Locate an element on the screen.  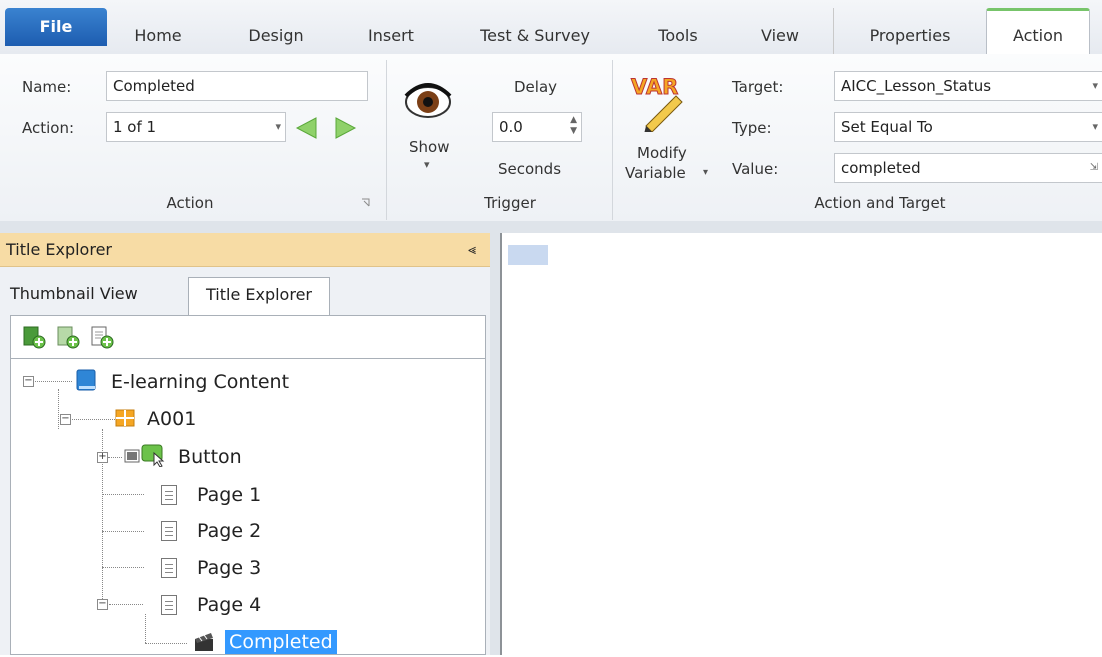
tree-node-page-2: Page 2 is located at coordinates (211, 531).